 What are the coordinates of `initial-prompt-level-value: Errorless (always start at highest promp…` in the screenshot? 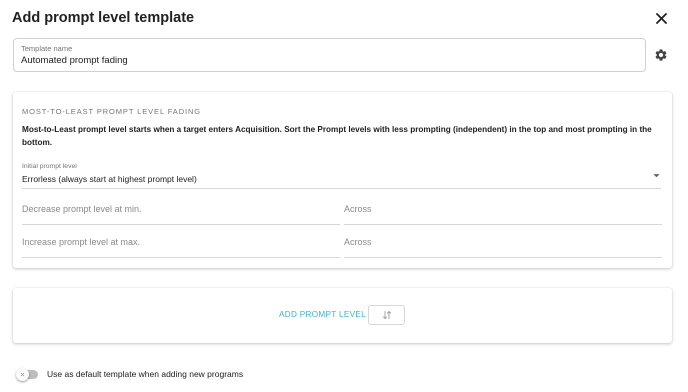 It's located at (109, 179).